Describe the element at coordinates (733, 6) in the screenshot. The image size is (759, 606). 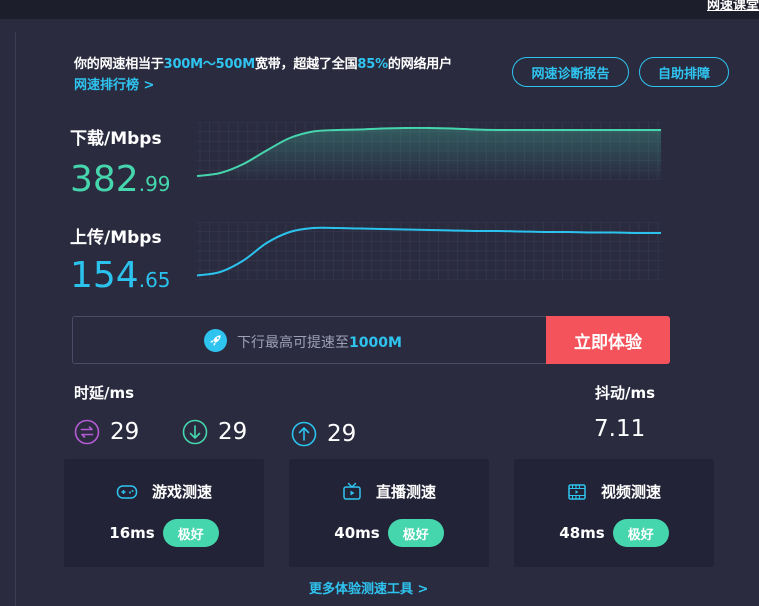
I see `speed-class-link: 网速课堂` at that location.